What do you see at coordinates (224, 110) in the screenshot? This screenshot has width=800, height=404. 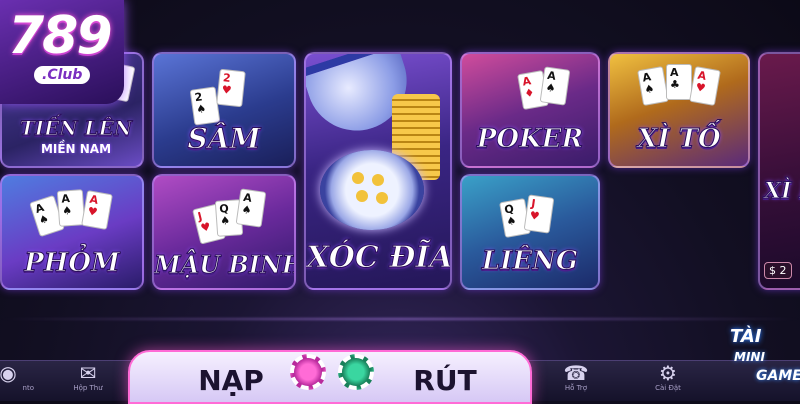 I see `game-tile-sam: 2 ♠ 2 ♥ SÂM` at bounding box center [224, 110].